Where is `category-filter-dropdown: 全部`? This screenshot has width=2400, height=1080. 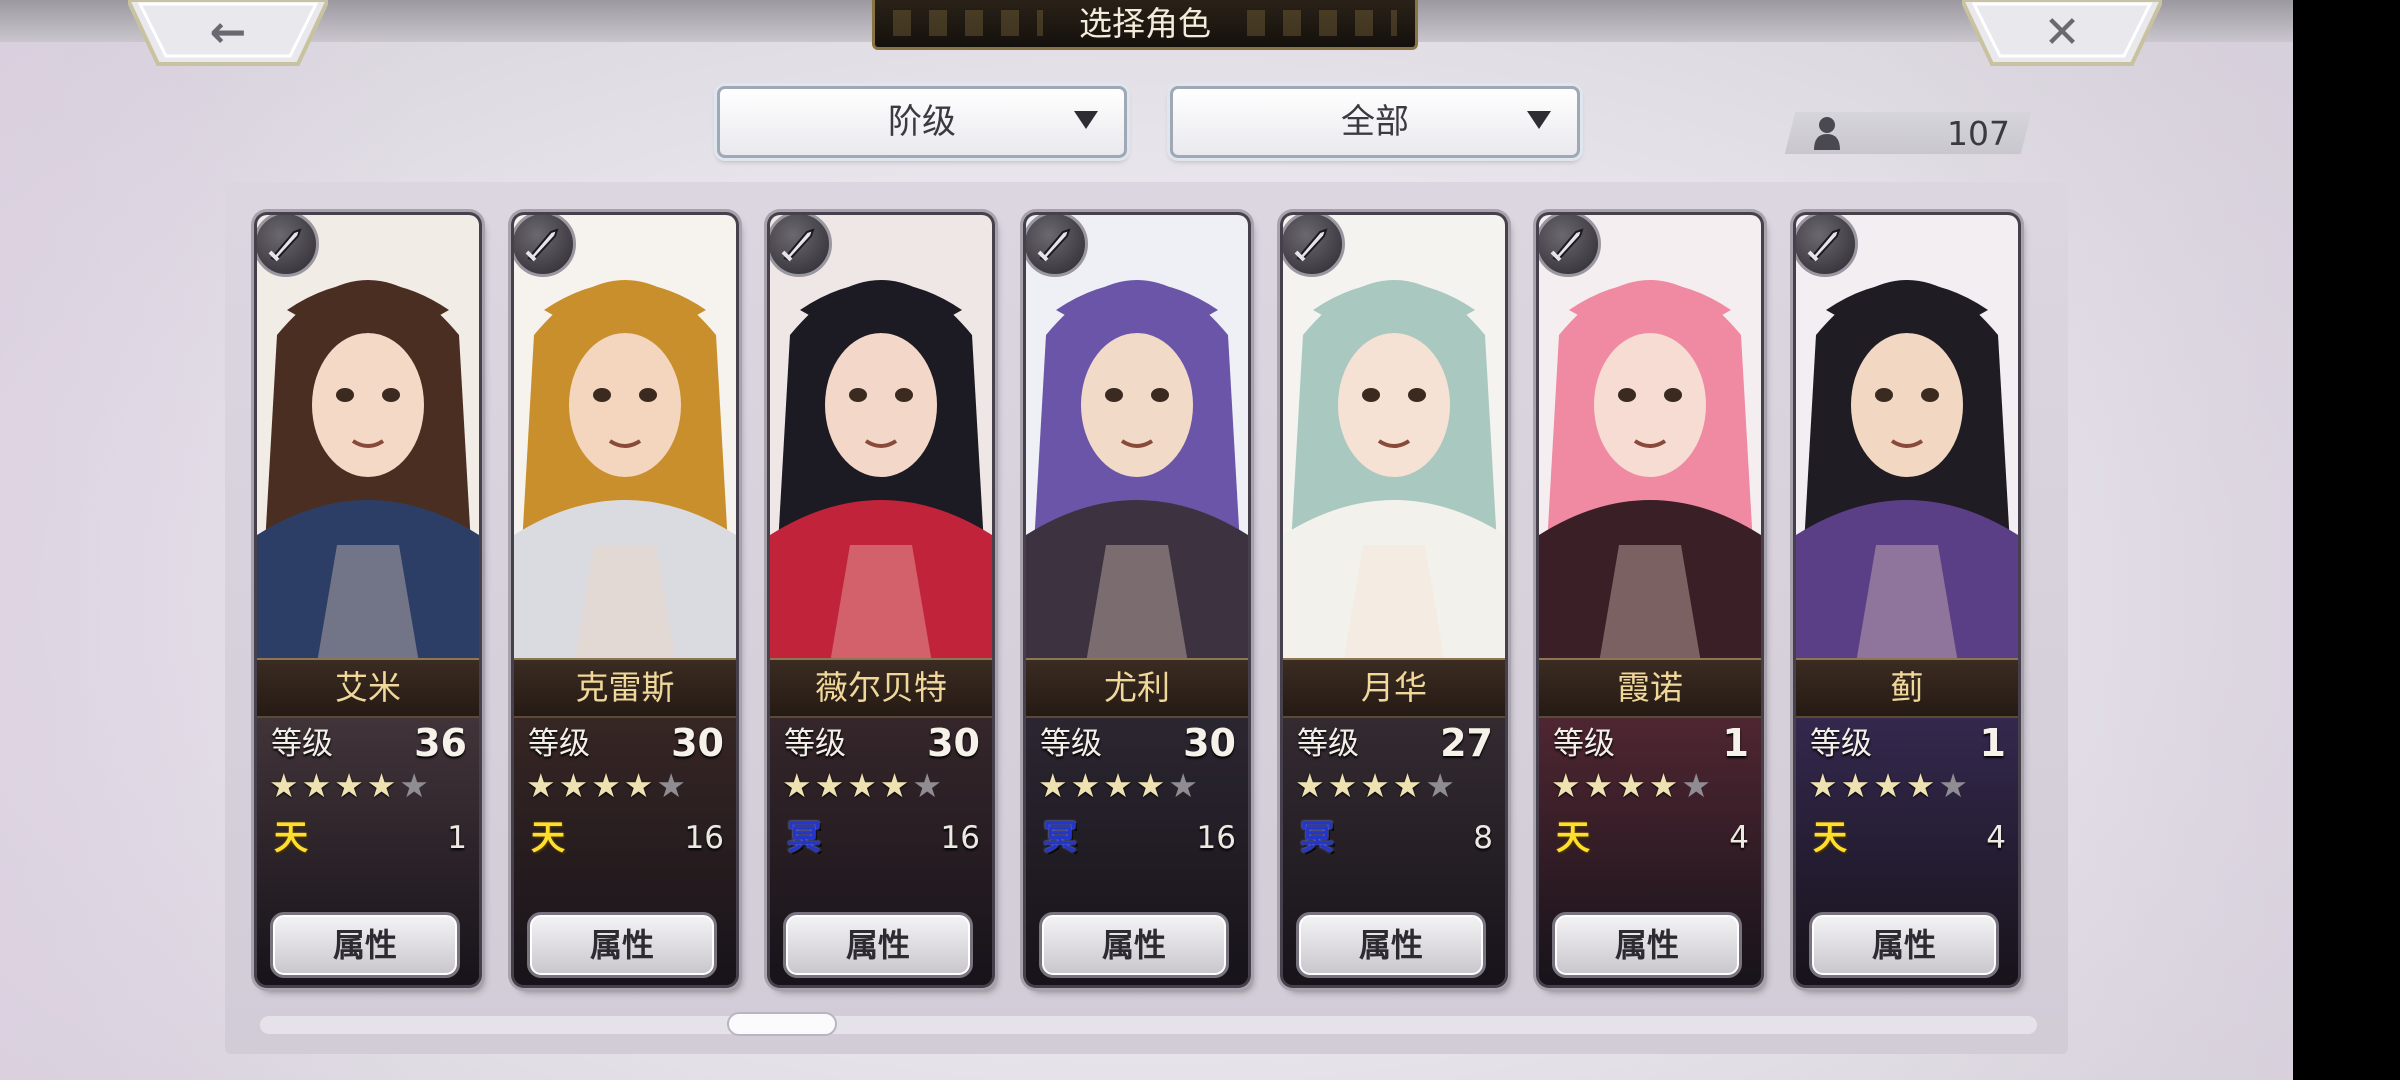
category-filter-dropdown: 全部 is located at coordinates (1375, 122).